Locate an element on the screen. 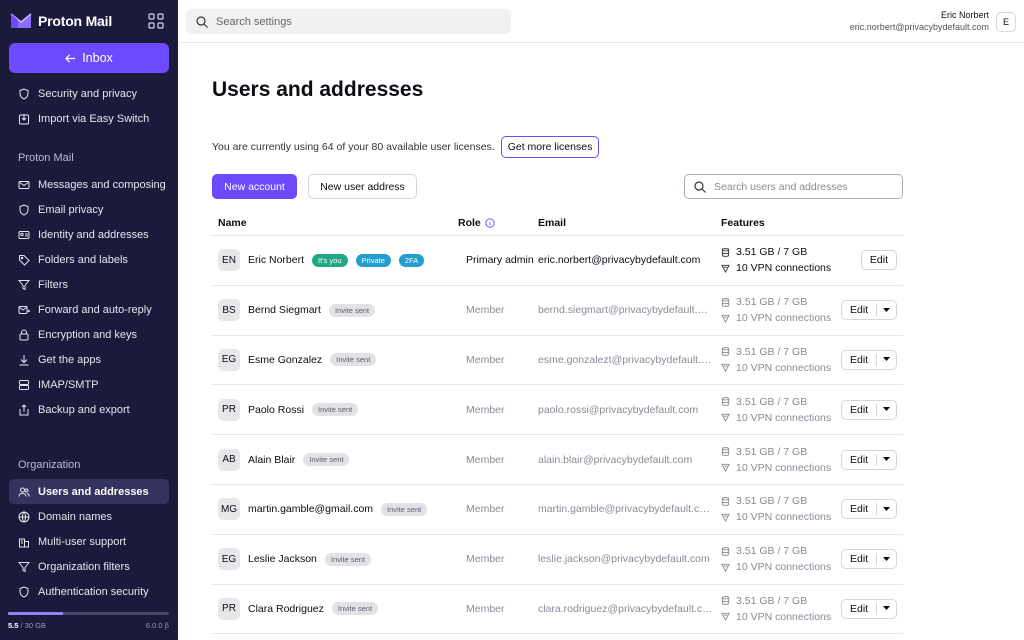 The image size is (1024, 640). apps-grid-icon is located at coordinates (156, 21).